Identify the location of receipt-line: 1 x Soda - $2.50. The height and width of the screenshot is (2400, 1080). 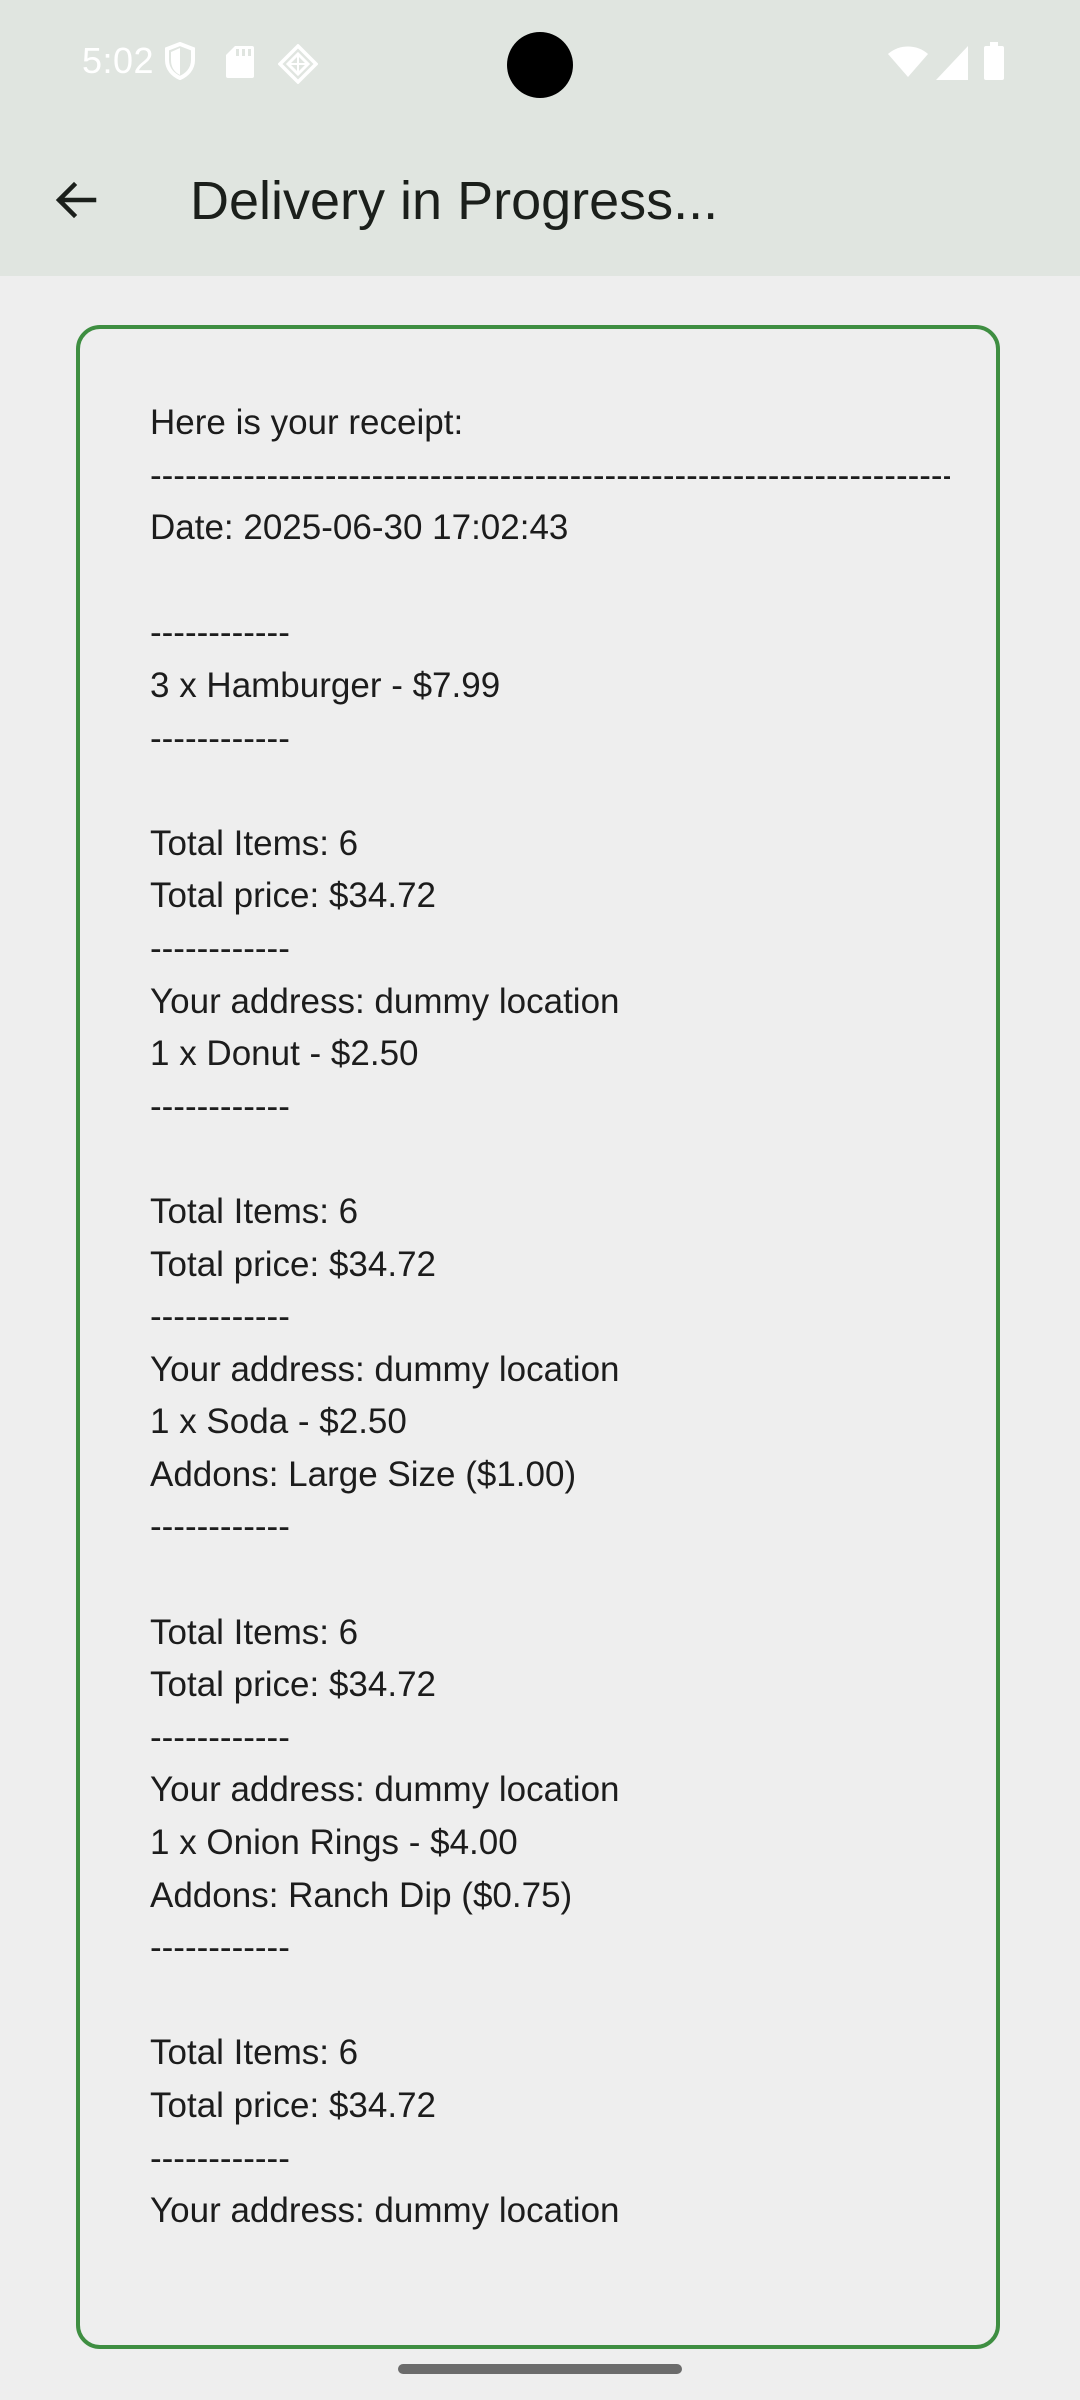
(278, 1422).